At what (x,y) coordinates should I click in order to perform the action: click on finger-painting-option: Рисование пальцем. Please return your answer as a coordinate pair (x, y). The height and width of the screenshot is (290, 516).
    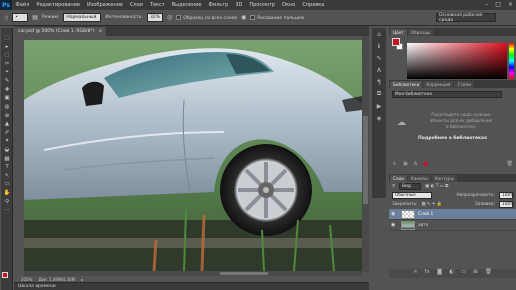
    Looking at the image, I should click on (277, 17).